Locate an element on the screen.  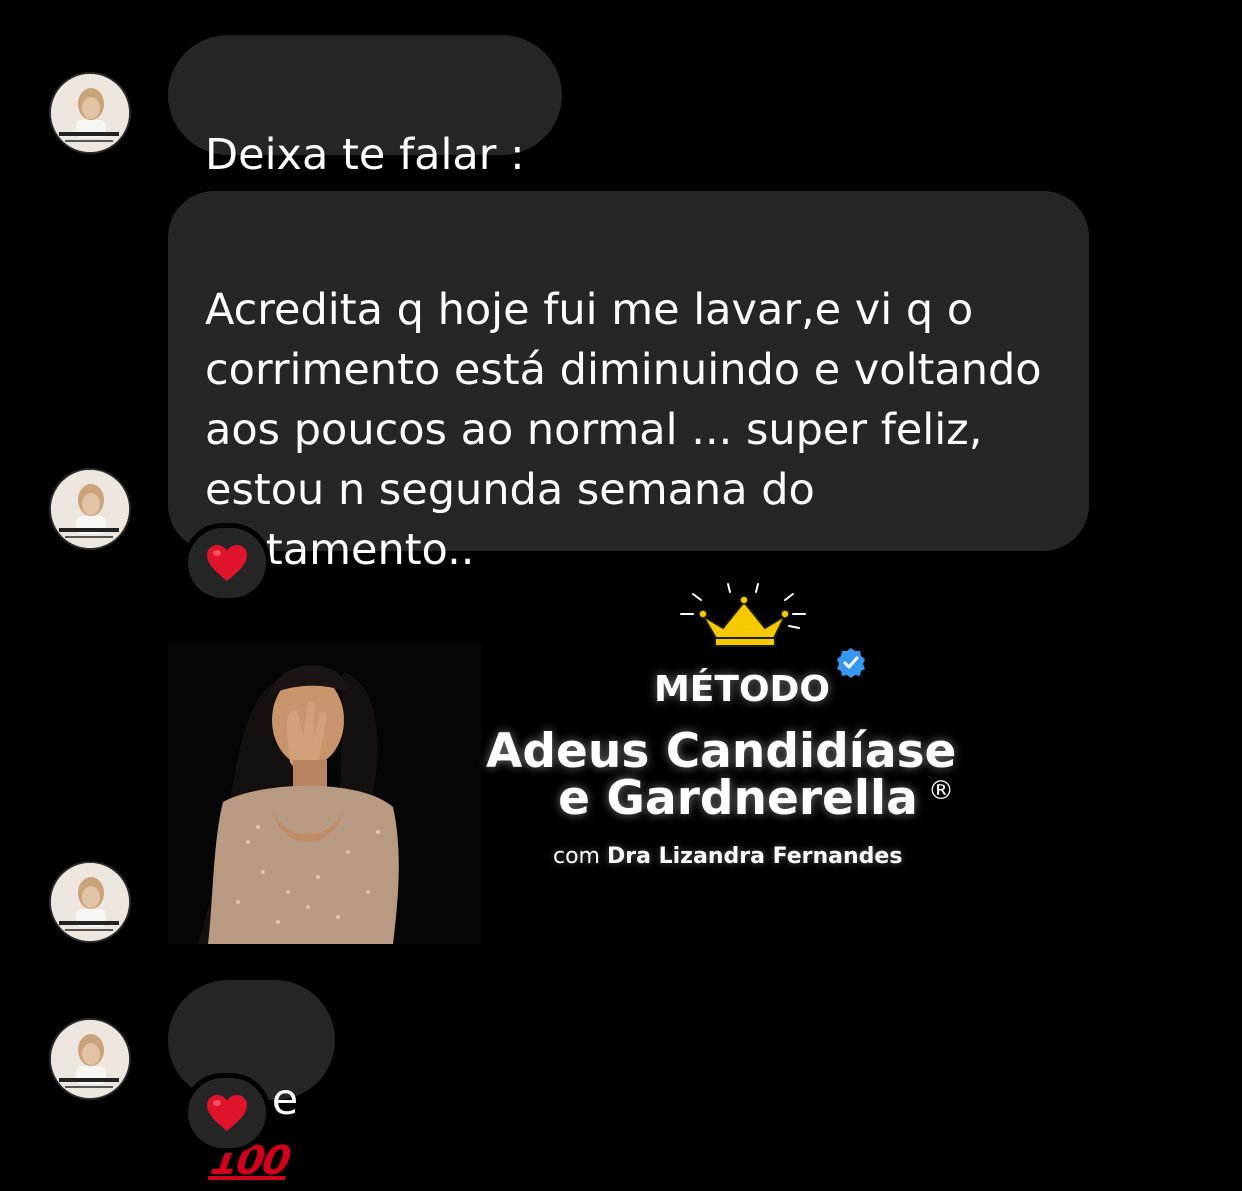
post-portrait-image is located at coordinates (325, 793).